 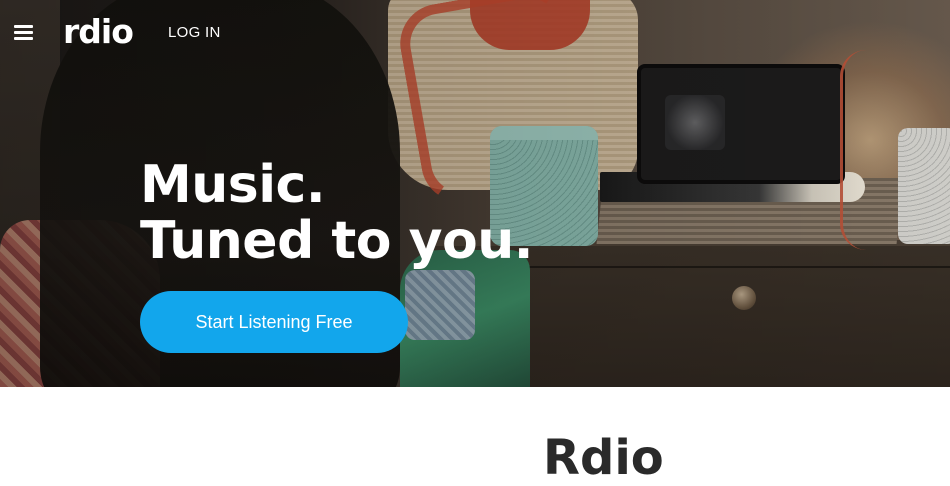 What do you see at coordinates (336, 241) in the screenshot?
I see `hero-headline-line-2: Tuned to you.` at bounding box center [336, 241].